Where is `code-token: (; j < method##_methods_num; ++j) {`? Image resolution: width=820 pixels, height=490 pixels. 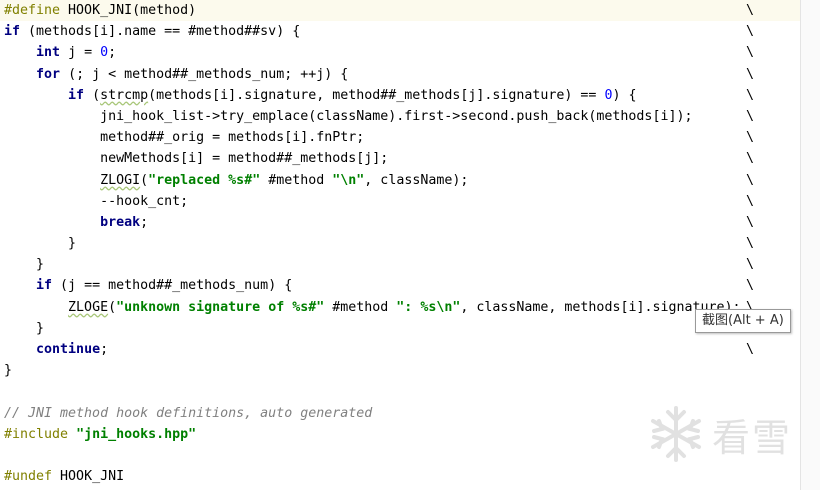 code-token: (; j < method##_methods_num; ++j) { is located at coordinates (204, 74).